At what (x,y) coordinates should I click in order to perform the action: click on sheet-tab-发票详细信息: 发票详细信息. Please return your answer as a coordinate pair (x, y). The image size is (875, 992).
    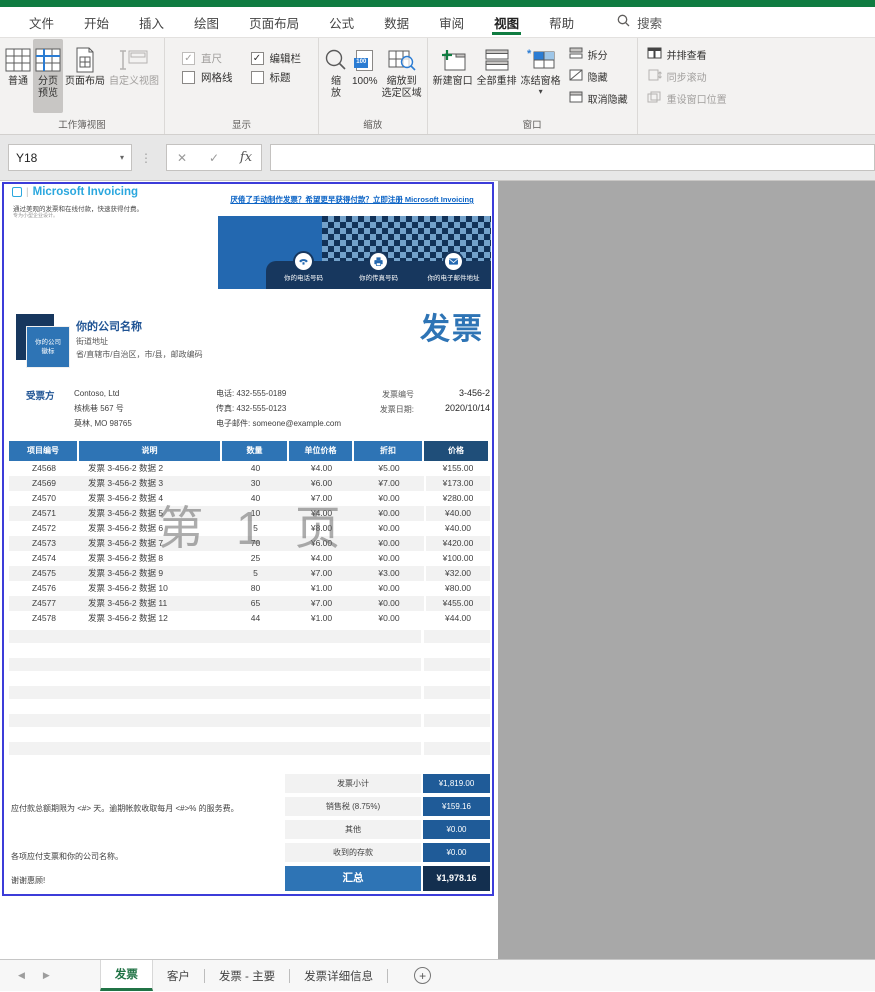
    Looking at the image, I should click on (338, 975).